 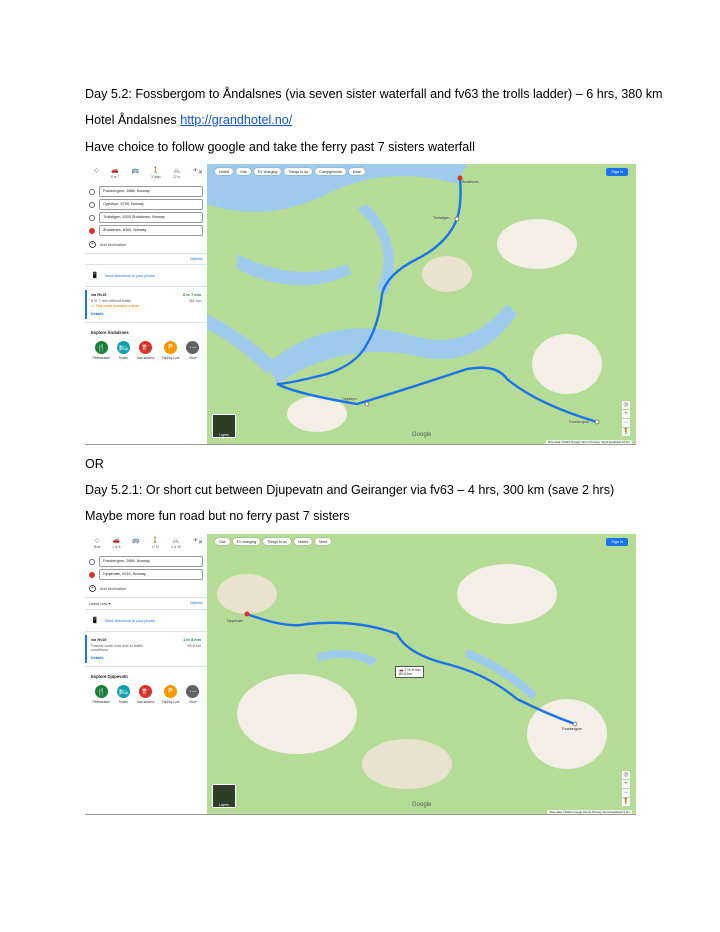 What do you see at coordinates (236, 120) in the screenshot?
I see `hotel-link: http://grandhotel.no/` at bounding box center [236, 120].